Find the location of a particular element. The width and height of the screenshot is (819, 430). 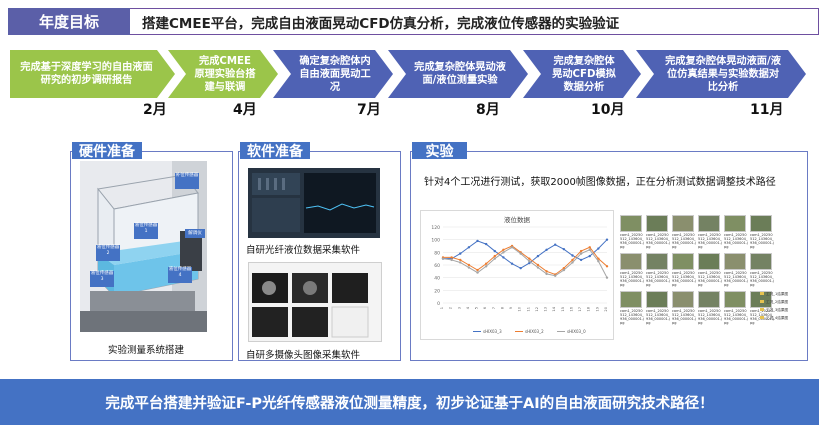

month-label: 8月 is located at coordinates (488, 110).